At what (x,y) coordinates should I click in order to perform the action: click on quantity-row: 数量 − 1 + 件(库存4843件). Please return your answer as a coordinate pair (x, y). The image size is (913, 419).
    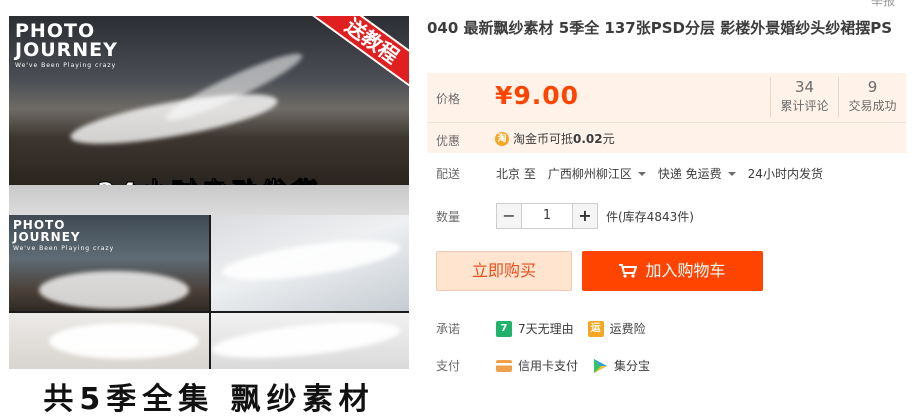
    Looking at the image, I should click on (565, 216).